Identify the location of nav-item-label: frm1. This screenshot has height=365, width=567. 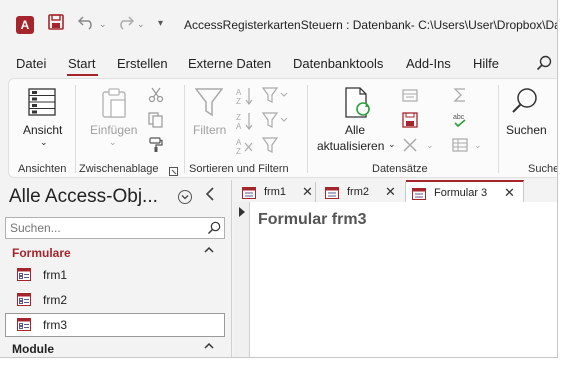
(55, 275).